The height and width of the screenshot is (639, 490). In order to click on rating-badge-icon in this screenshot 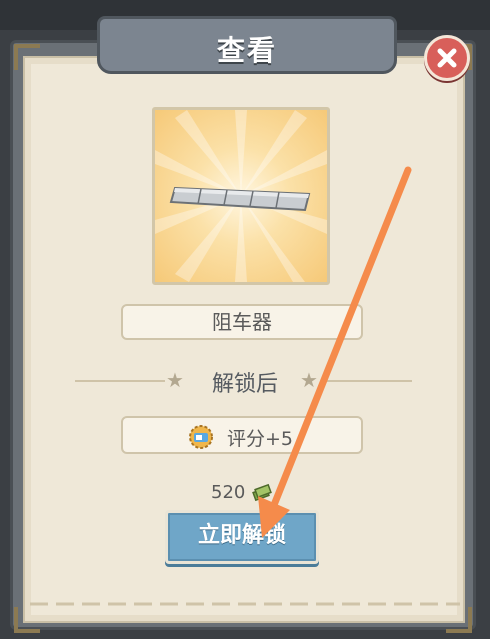, I will do `click(201, 437)`.